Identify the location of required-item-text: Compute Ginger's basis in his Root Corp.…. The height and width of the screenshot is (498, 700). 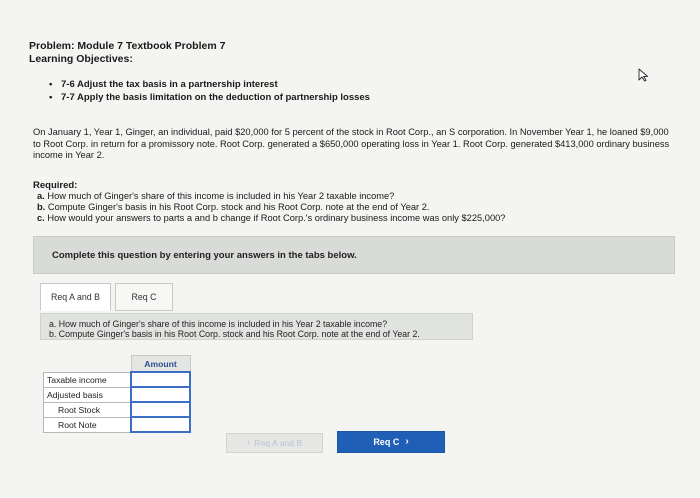
(238, 207).